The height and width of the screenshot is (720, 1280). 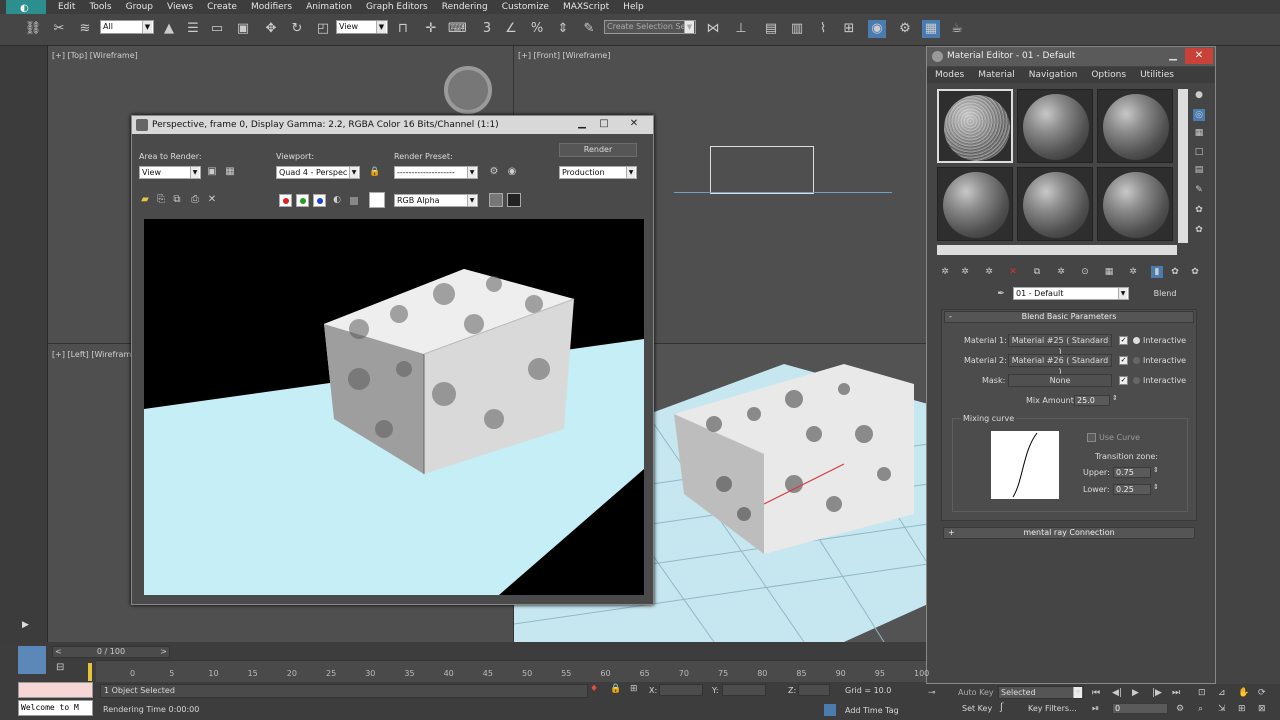 I want to click on viewport-front-label: [+] [Front] [Wireframe], so click(x=564, y=55).